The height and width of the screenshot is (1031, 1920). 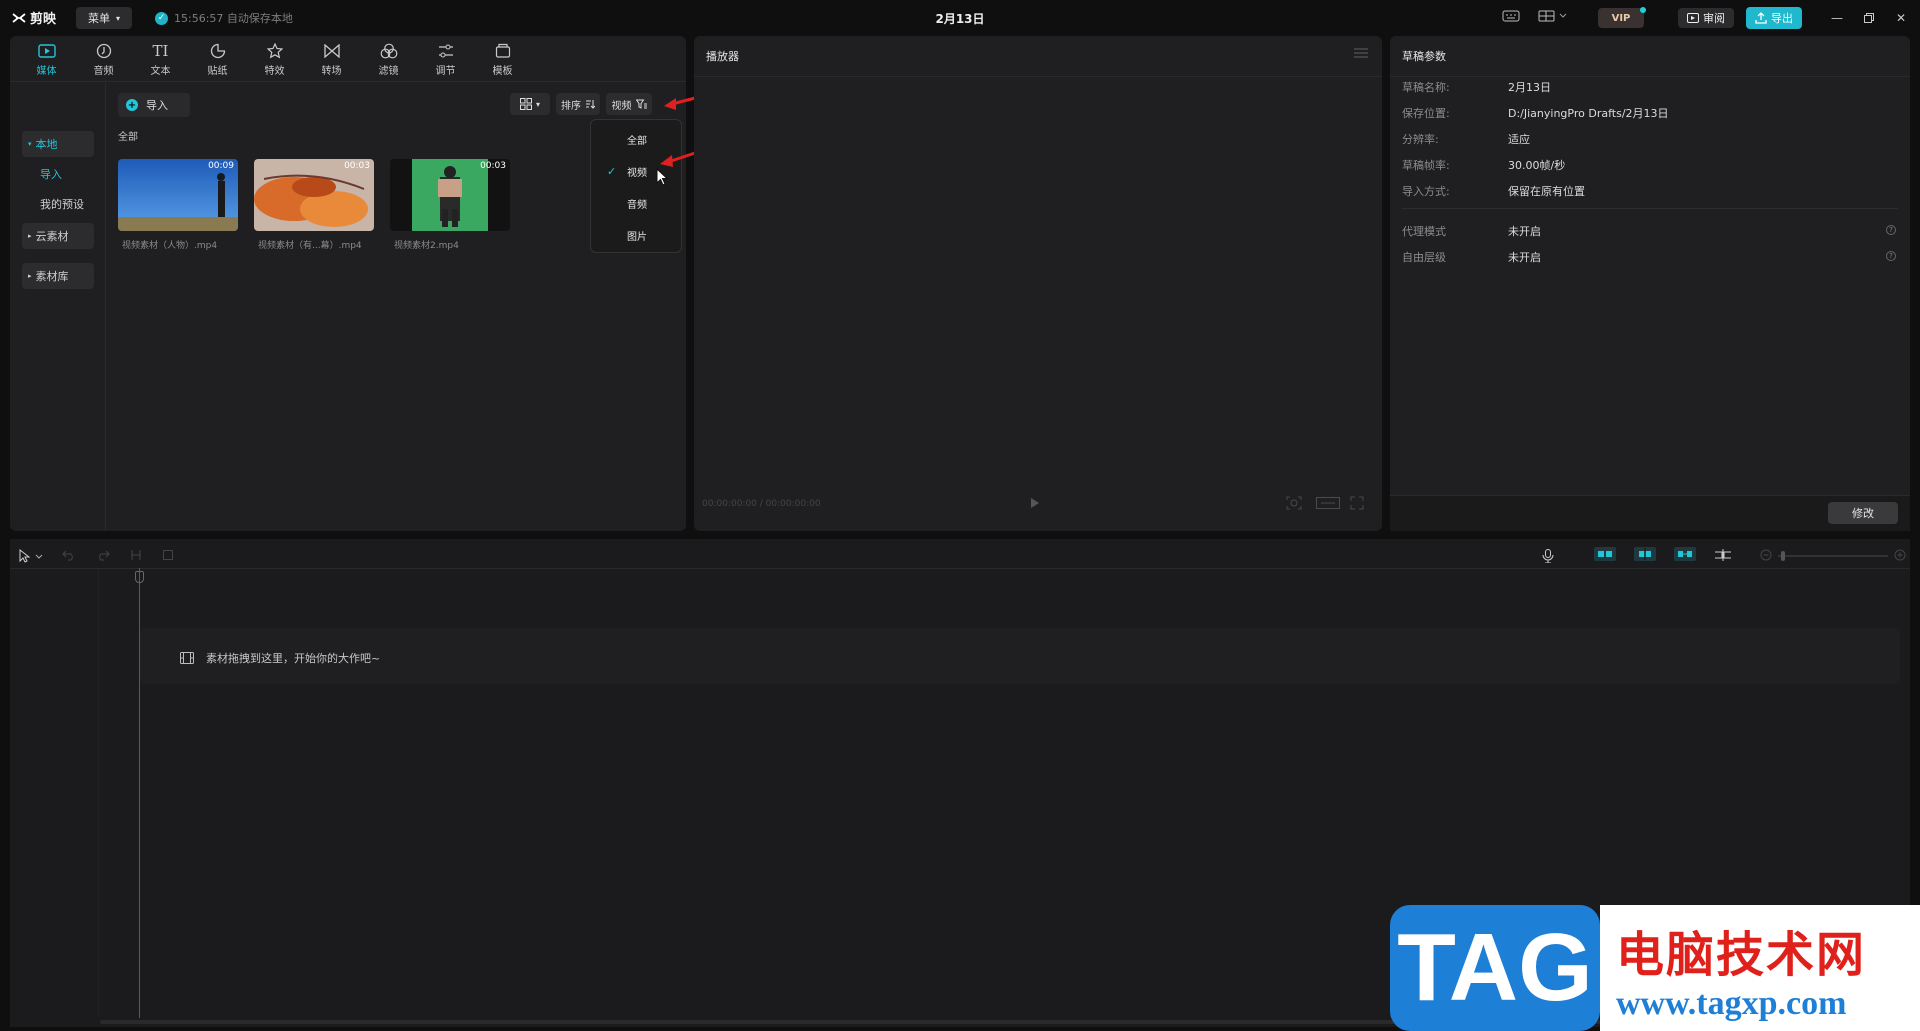 I want to click on restore-icon, so click(x=1869, y=18).